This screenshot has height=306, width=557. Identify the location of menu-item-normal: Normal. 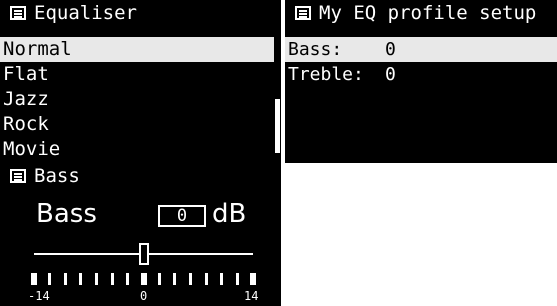
(137, 49).